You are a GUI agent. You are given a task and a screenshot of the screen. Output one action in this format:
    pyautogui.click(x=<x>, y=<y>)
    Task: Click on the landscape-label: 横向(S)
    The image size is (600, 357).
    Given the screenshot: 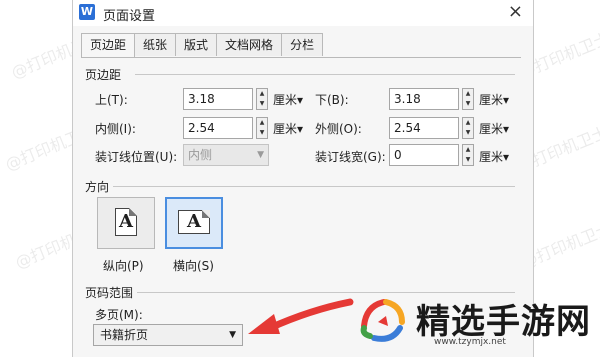 What is the action you would take?
    pyautogui.click(x=193, y=265)
    